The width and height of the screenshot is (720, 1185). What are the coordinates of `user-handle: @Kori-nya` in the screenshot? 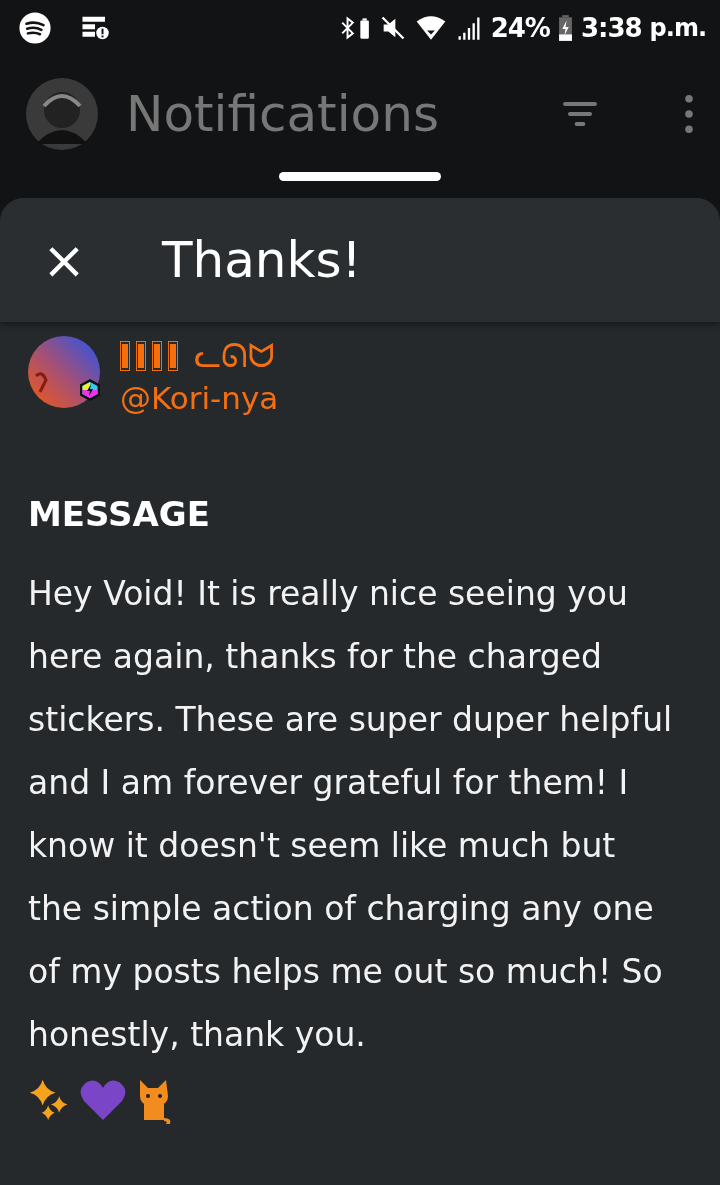 It's located at (199, 398).